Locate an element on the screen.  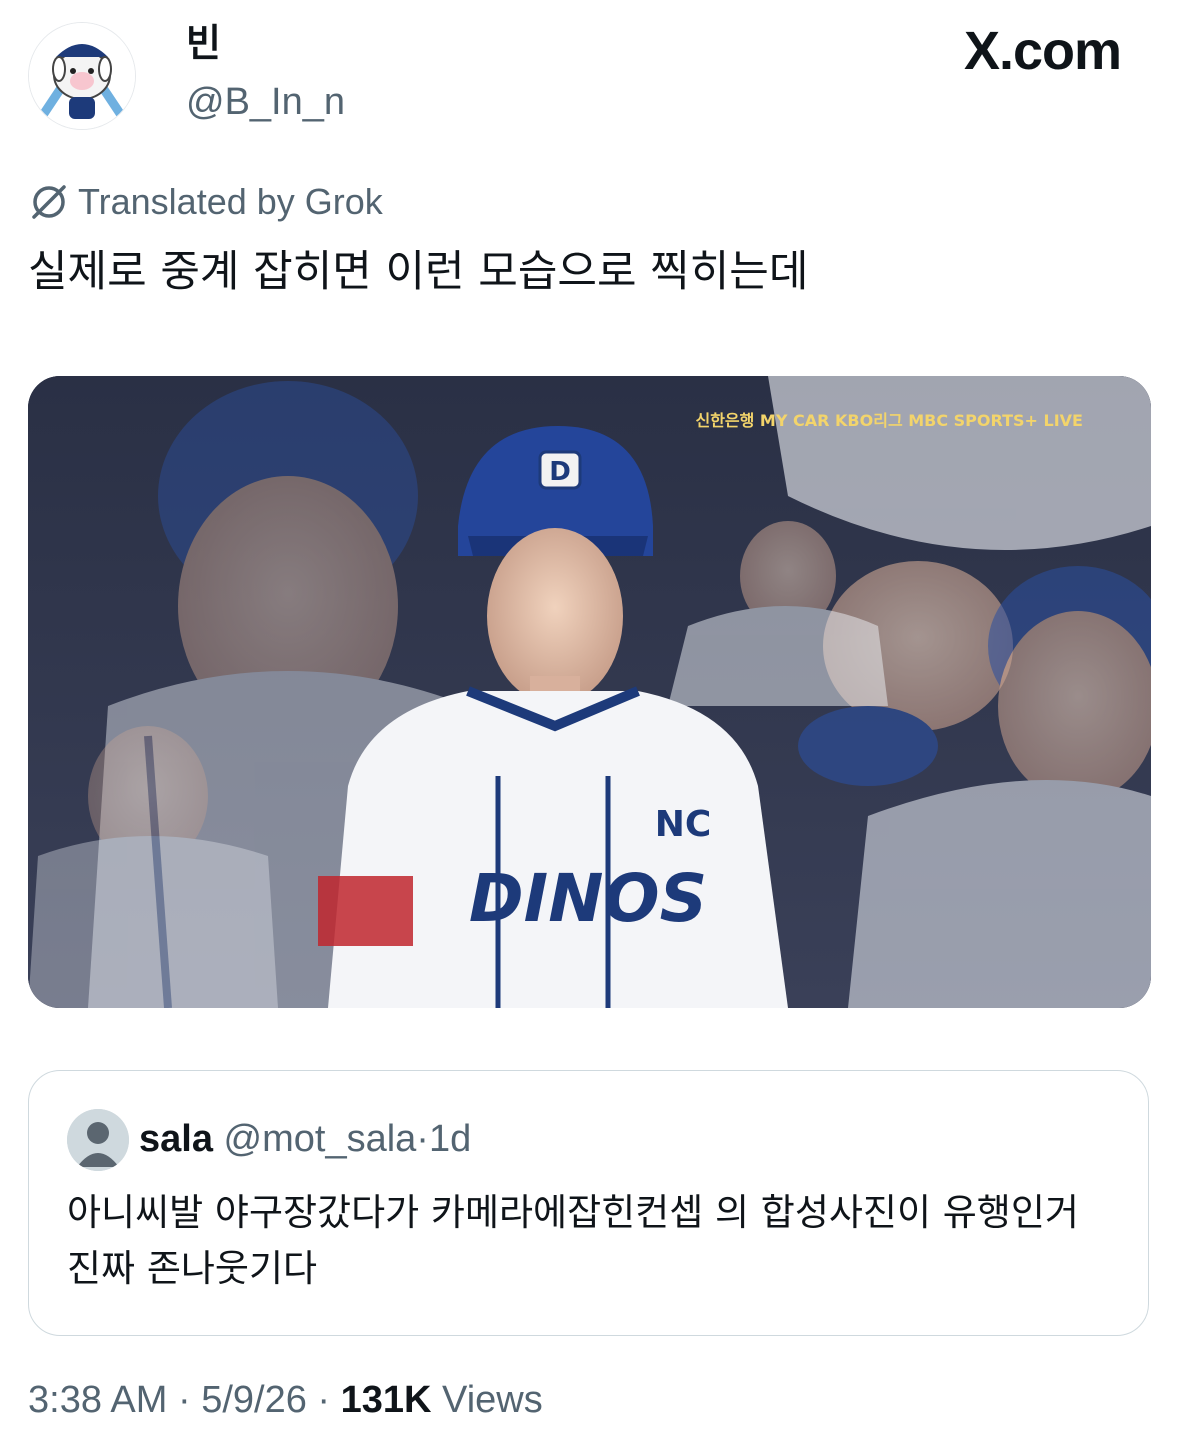
broadcast-overlay: 신한은행 MY CAR KBO리그 MBC SPORTS+ LIVE is located at coordinates (889, 420).